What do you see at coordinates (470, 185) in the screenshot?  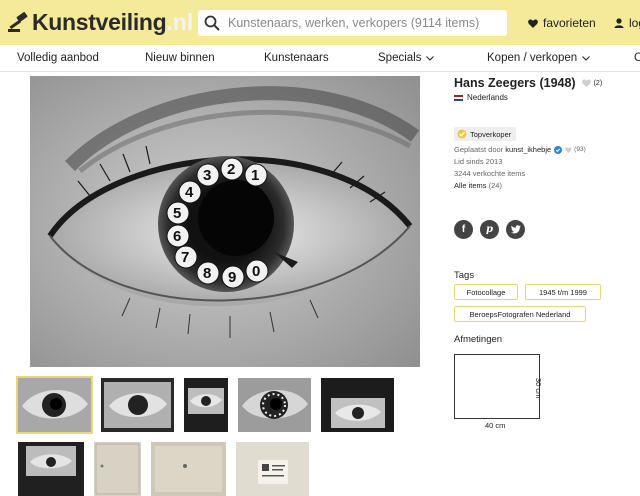 I see `all-items-link: Alle items` at bounding box center [470, 185].